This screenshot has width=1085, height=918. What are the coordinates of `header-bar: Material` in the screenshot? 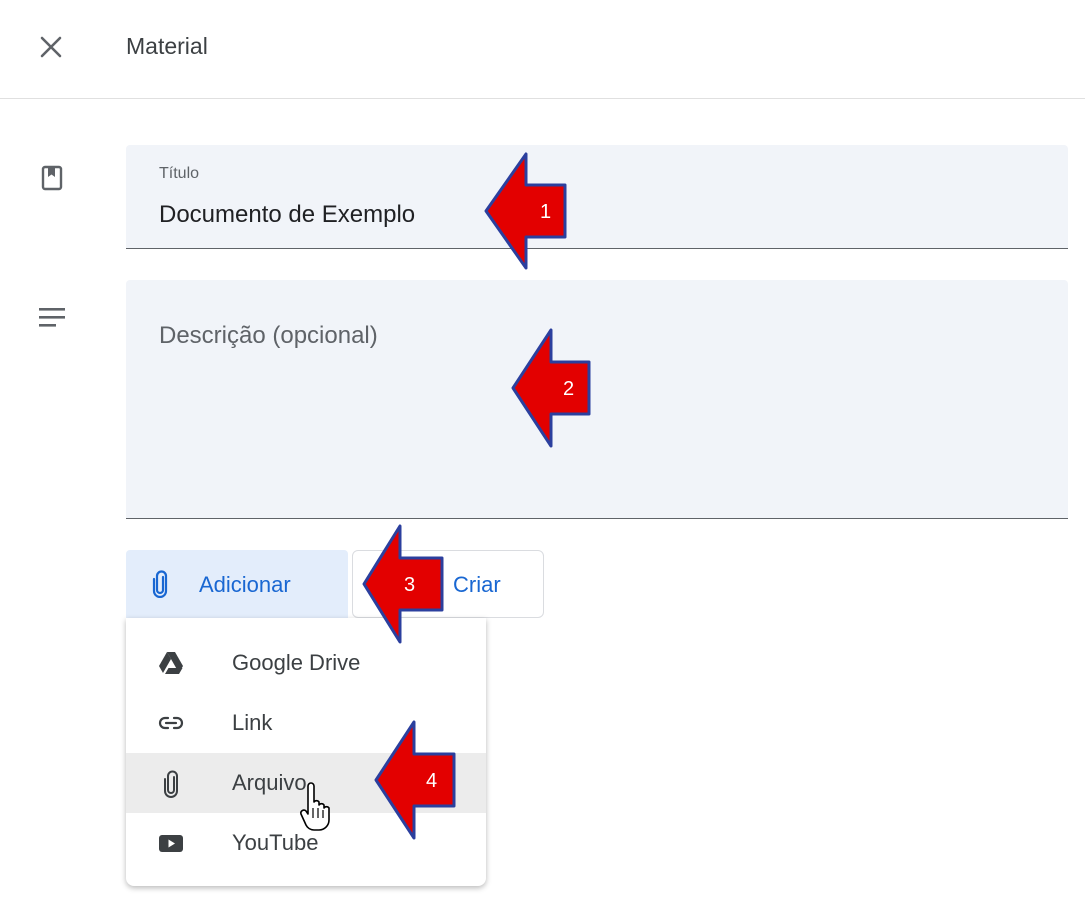 It's located at (542, 49).